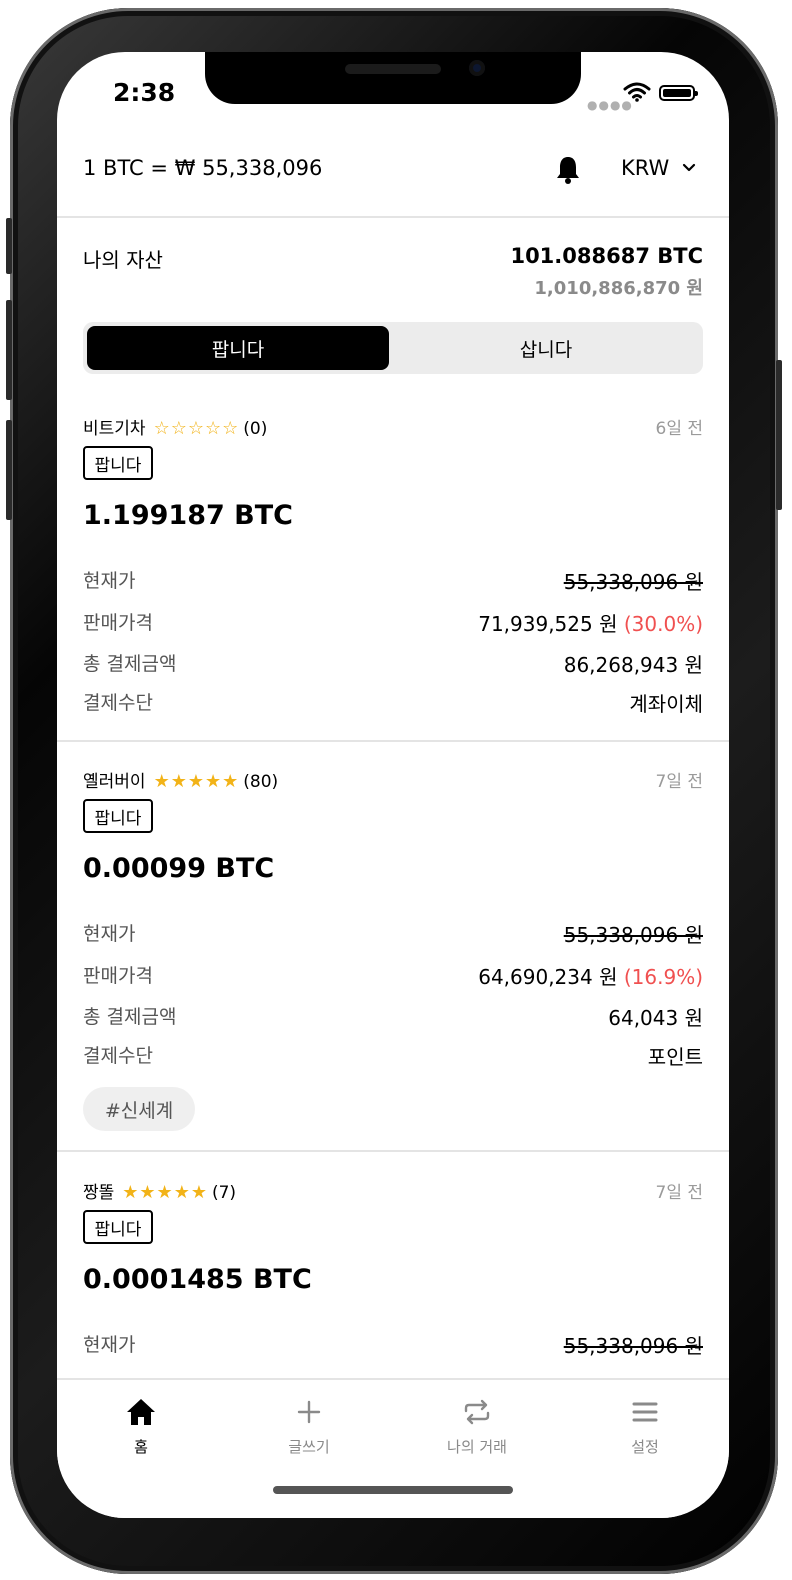 The height and width of the screenshot is (1580, 792). I want to click on sale-price-row: 판매가격 71,939,525 원 (30.0%), so click(393, 623).